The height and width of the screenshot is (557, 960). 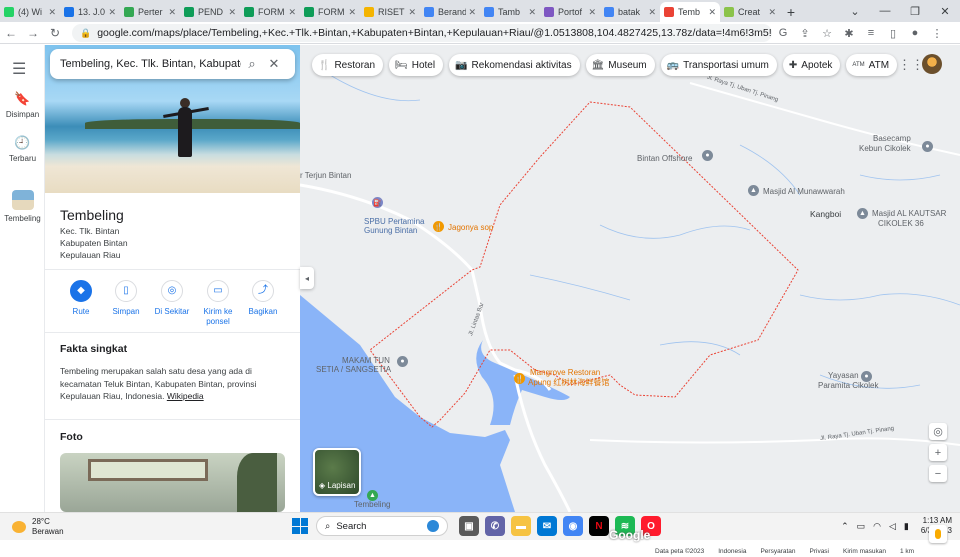 What do you see at coordinates (707, 155) in the screenshot?
I see `place-pin-icon: ●` at bounding box center [707, 155].